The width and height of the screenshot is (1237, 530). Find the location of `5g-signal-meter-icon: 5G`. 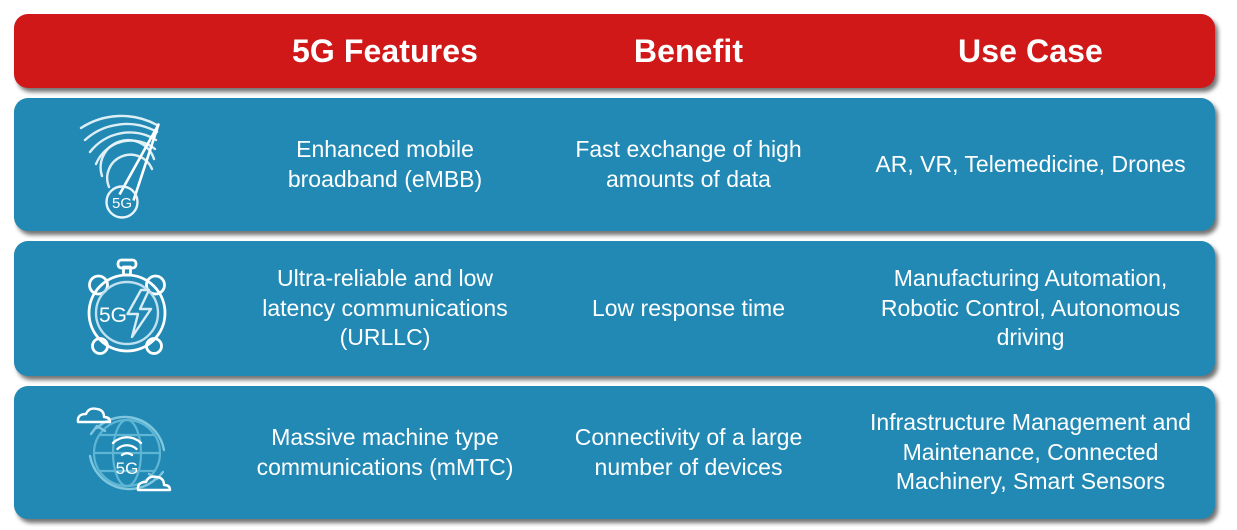

5g-signal-meter-icon: 5G is located at coordinates (127, 165).